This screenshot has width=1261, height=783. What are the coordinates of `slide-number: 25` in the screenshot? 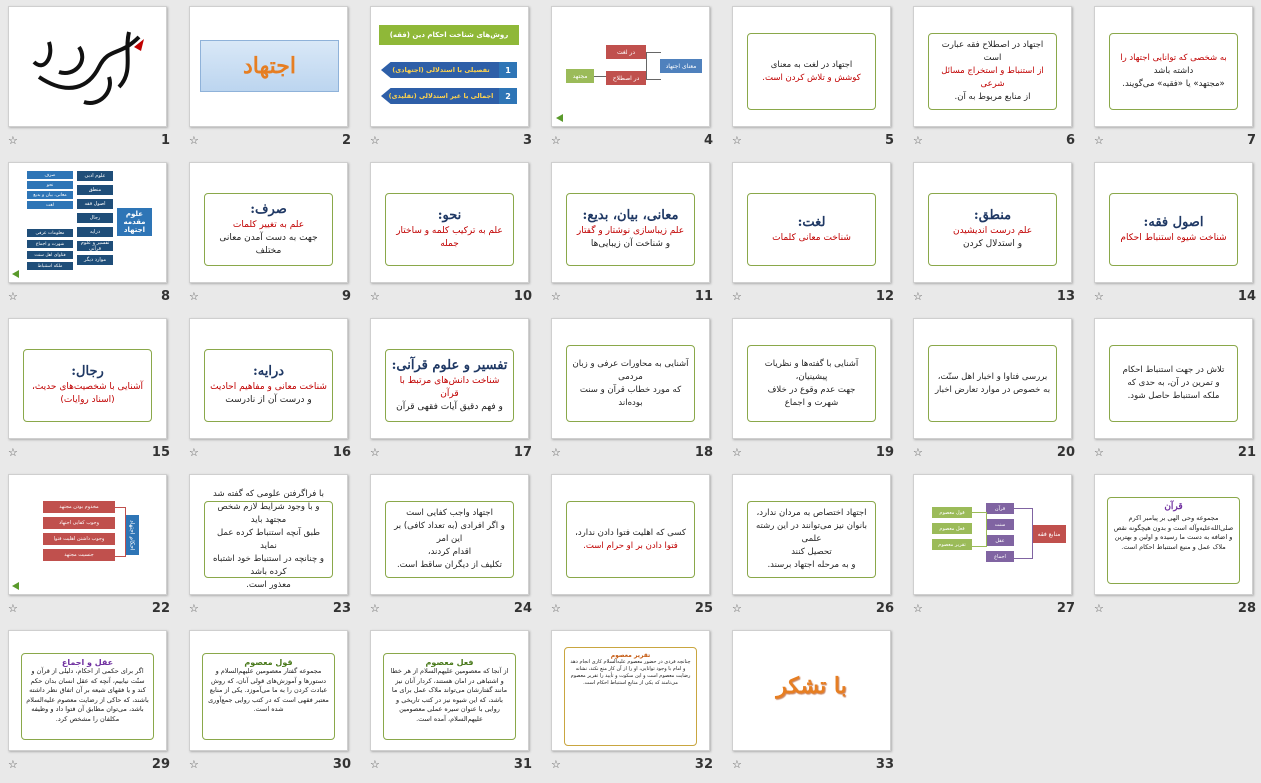 It's located at (703, 608).